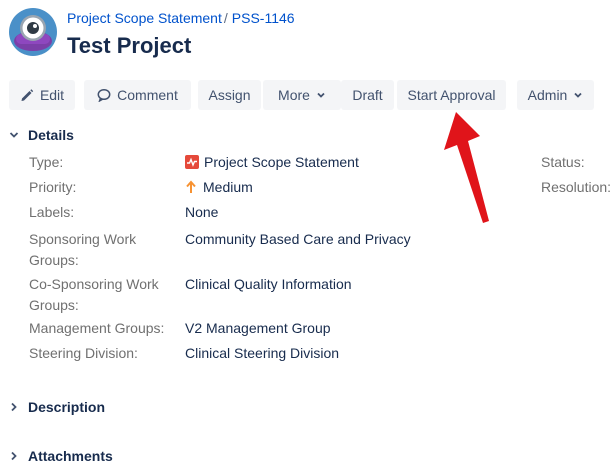  Describe the element at coordinates (94, 294) in the screenshot. I see `co-sponsoring-work-groups-label: Co-Sponsoring Work Groups:` at that location.